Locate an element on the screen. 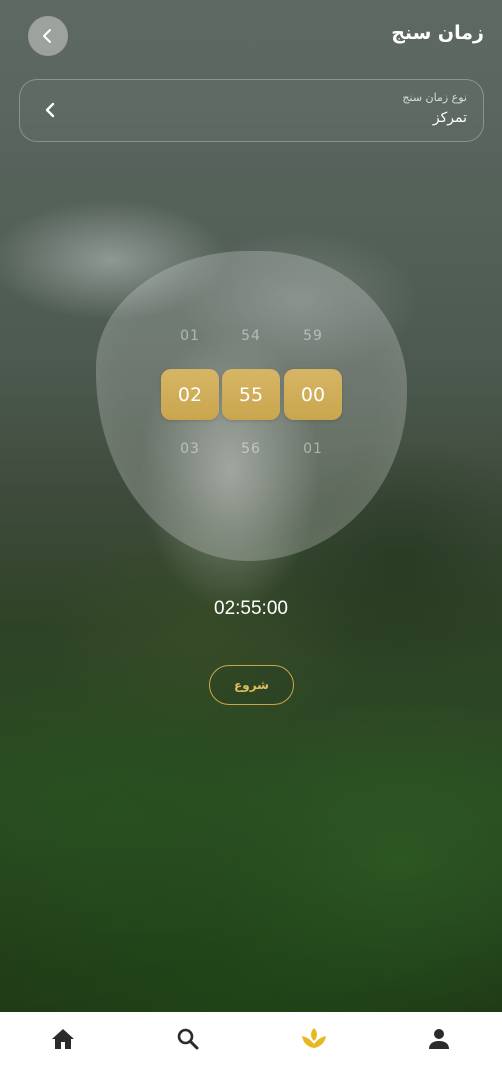 The height and width of the screenshot is (1080, 502). minutes-next: 56 is located at coordinates (251, 449).